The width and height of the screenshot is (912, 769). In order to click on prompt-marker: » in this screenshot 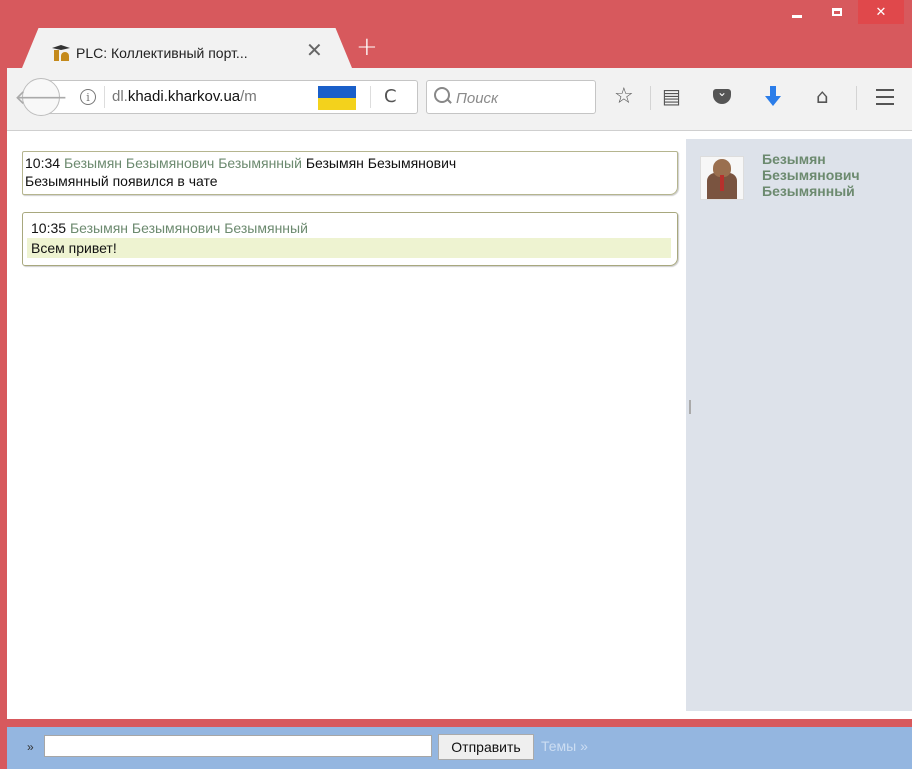, I will do `click(30, 747)`.